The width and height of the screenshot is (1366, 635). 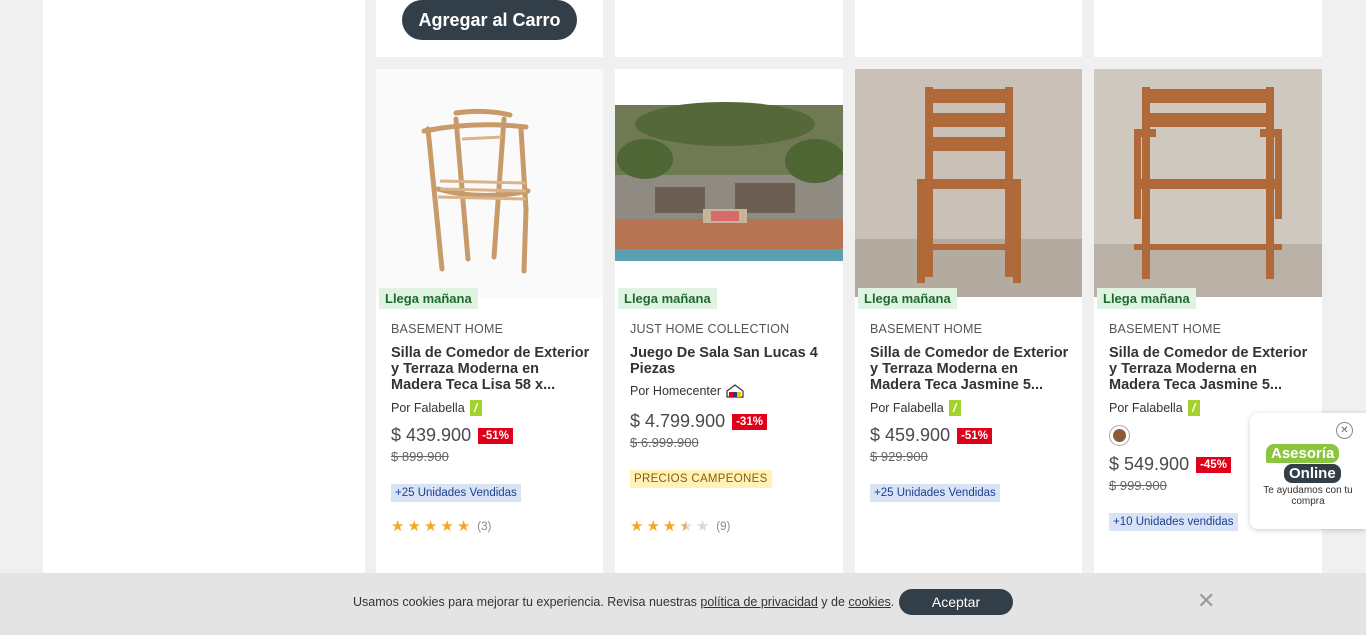 I want to click on color-swatch, so click(x=1119, y=435).